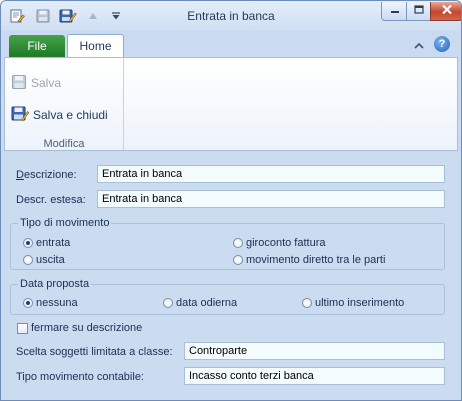 The width and height of the screenshot is (462, 401). What do you see at coordinates (46, 83) in the screenshot?
I see `salva-label: Salva` at bounding box center [46, 83].